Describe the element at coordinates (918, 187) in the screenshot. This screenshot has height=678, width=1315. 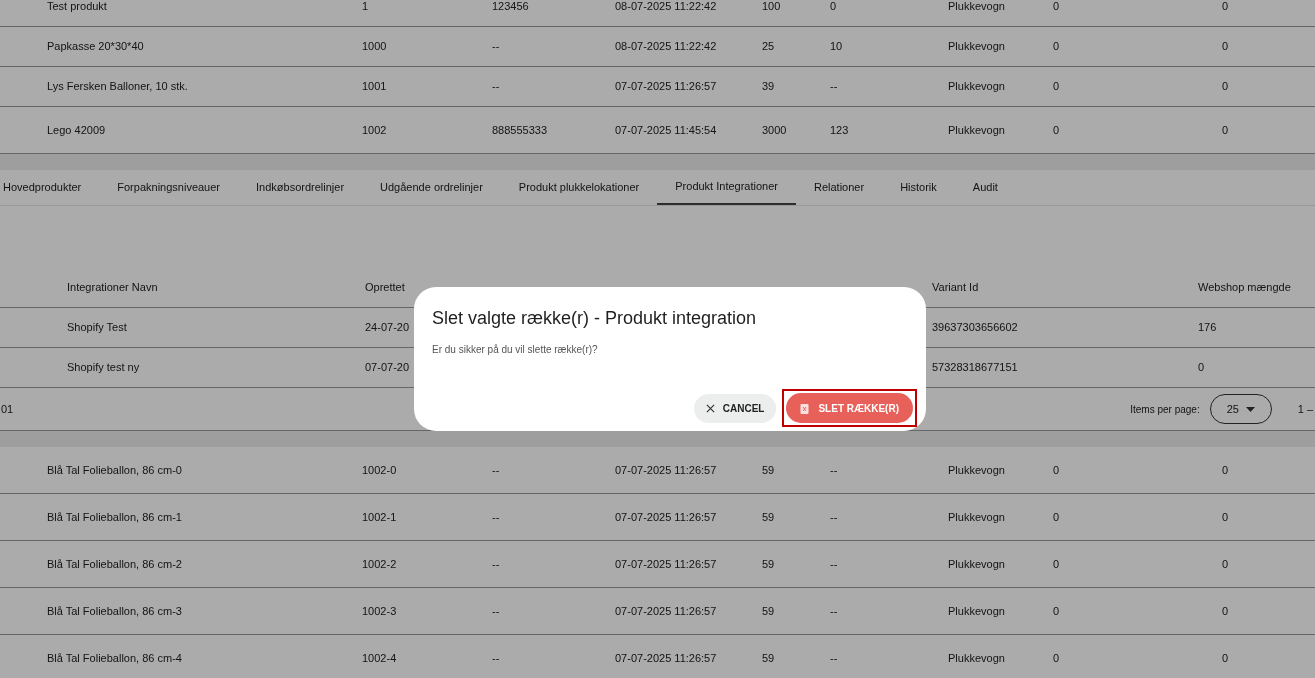
I see `tab: Historik` at that location.